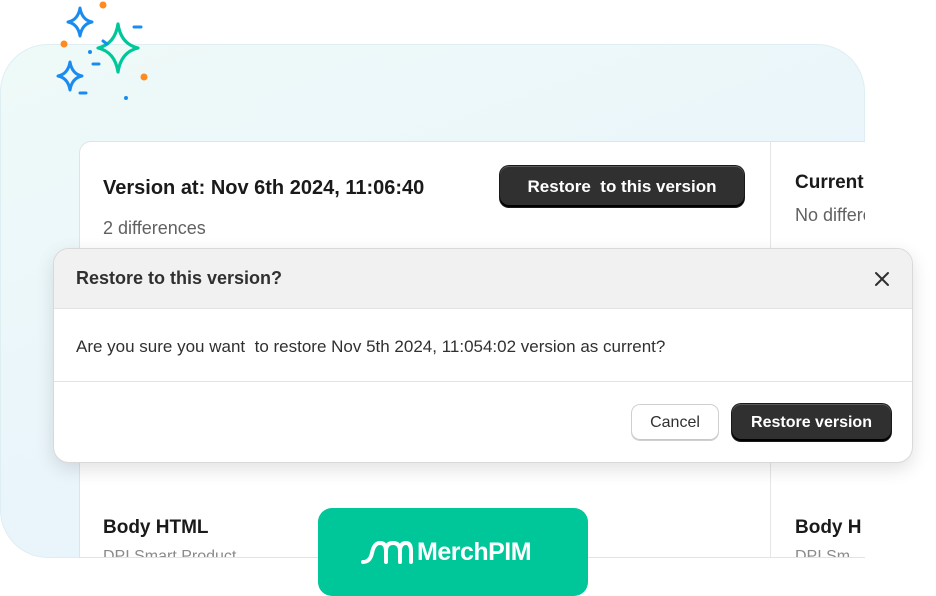 This screenshot has height=596, width=936. Describe the element at coordinates (264, 188) in the screenshot. I see `version-title: Version at: Nov 6th 2024, 11:06:40` at that location.